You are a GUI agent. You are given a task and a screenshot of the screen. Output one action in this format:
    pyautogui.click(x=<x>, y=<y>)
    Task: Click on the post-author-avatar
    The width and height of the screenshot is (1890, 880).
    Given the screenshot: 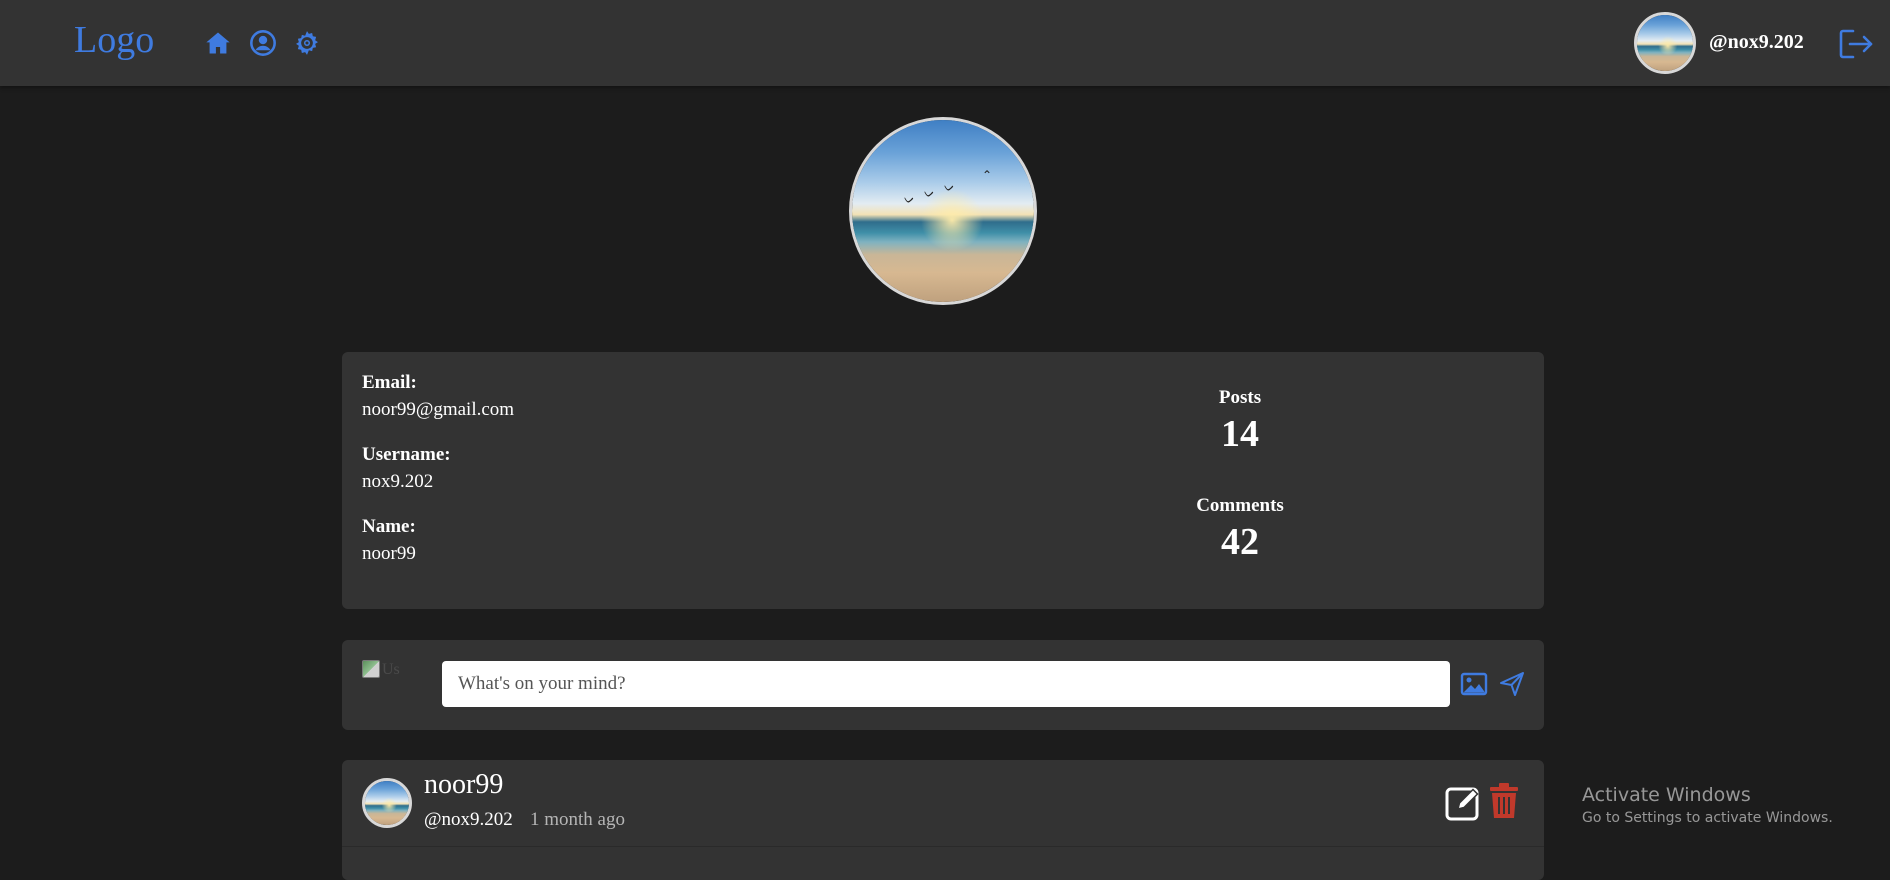 What is the action you would take?
    pyautogui.click(x=387, y=803)
    